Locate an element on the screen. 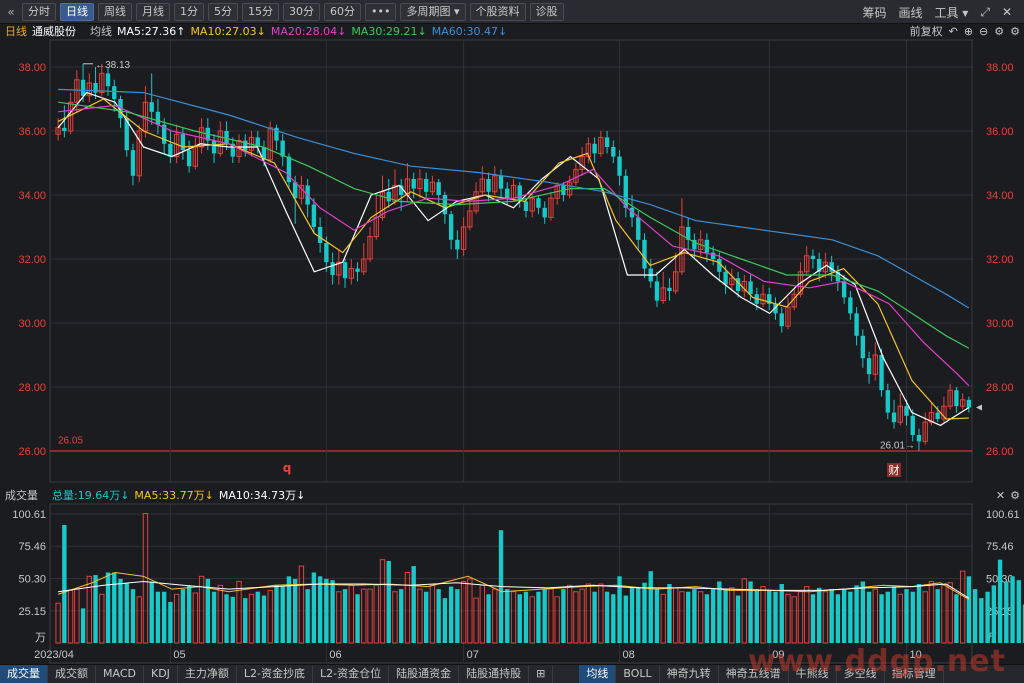  volume-tick-left: 75.46 is located at coordinates (32, 547).